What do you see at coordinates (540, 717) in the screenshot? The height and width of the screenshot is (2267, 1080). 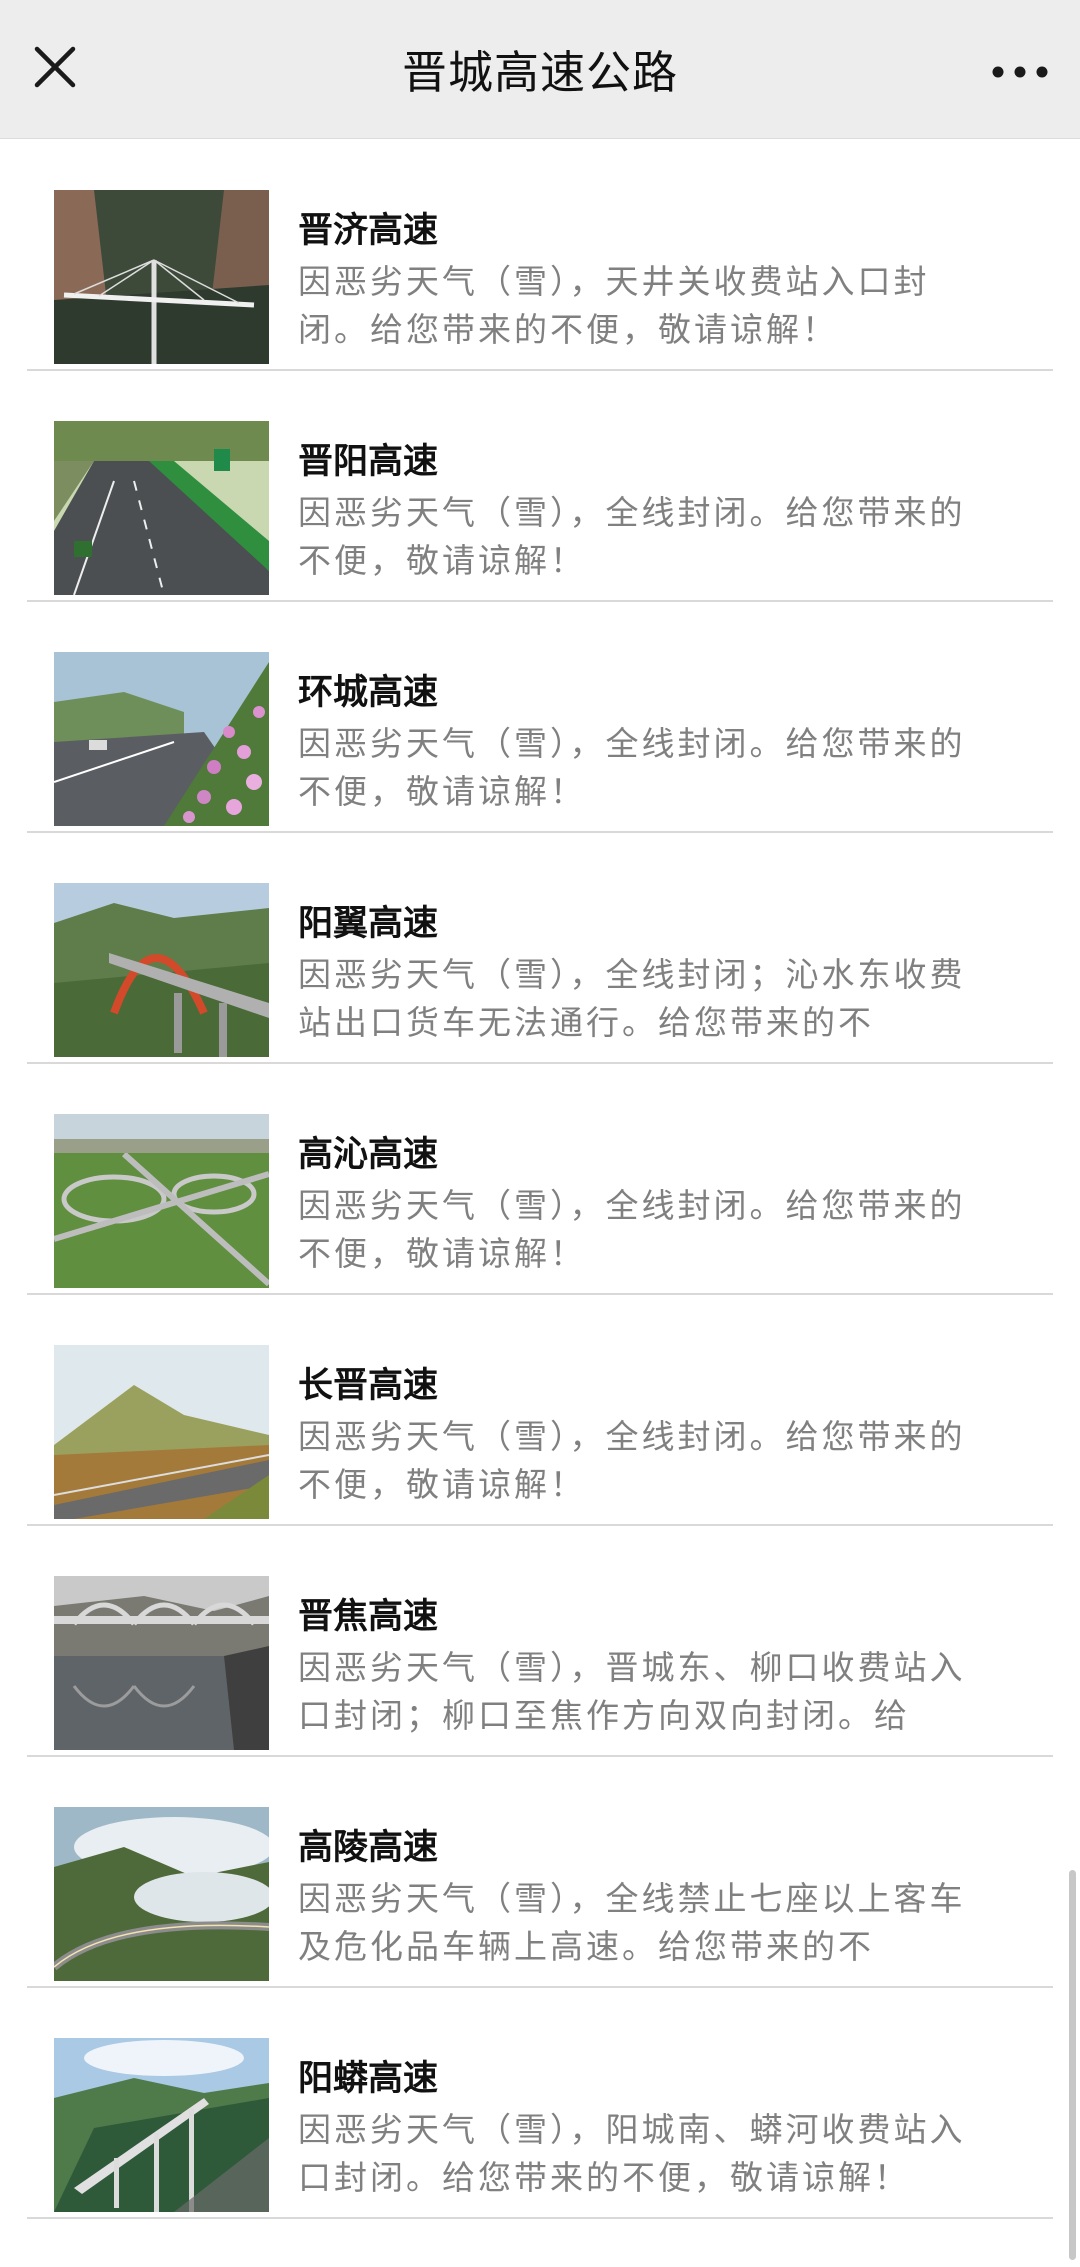 I see `list-item: 环城高速 因恶劣天气（雪），全线封闭。给您带来的不便，敬请谅解！` at bounding box center [540, 717].